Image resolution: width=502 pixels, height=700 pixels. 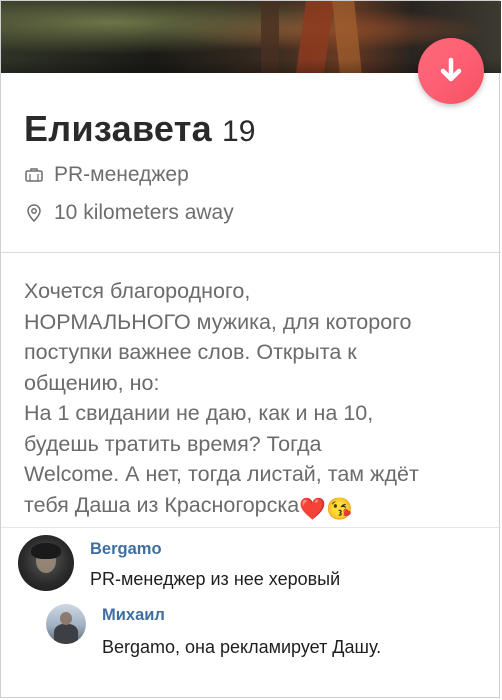 What do you see at coordinates (215, 579) in the screenshot?
I see `comment-text: PR-менеджер из нее херовый` at bounding box center [215, 579].